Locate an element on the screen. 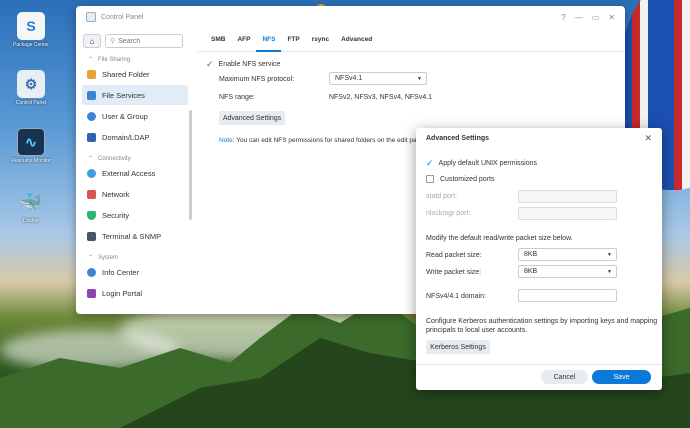  info-icon is located at coordinates (91, 272).